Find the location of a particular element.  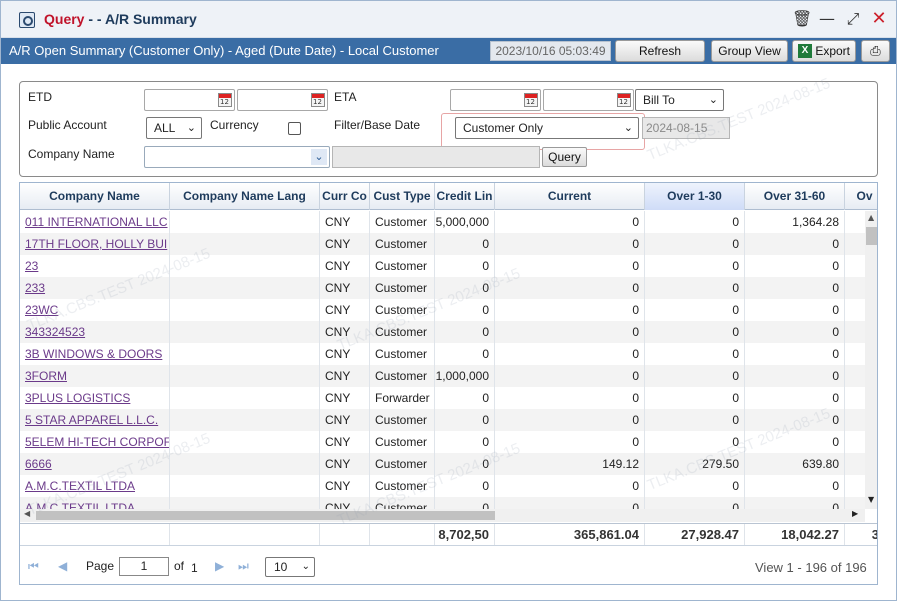

company-link: 3B WINDOWS & DOORS is located at coordinates (95, 354).